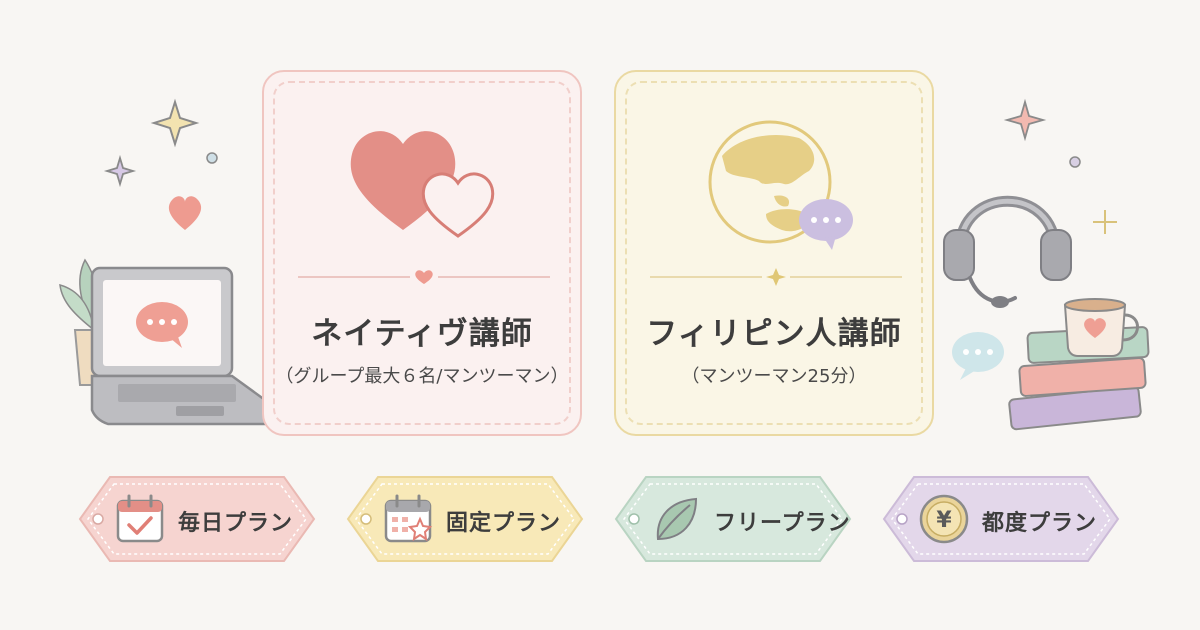 The width and height of the screenshot is (1200, 630). What do you see at coordinates (504, 523) in the screenshot?
I see `plan-label: 固定プラン` at bounding box center [504, 523].